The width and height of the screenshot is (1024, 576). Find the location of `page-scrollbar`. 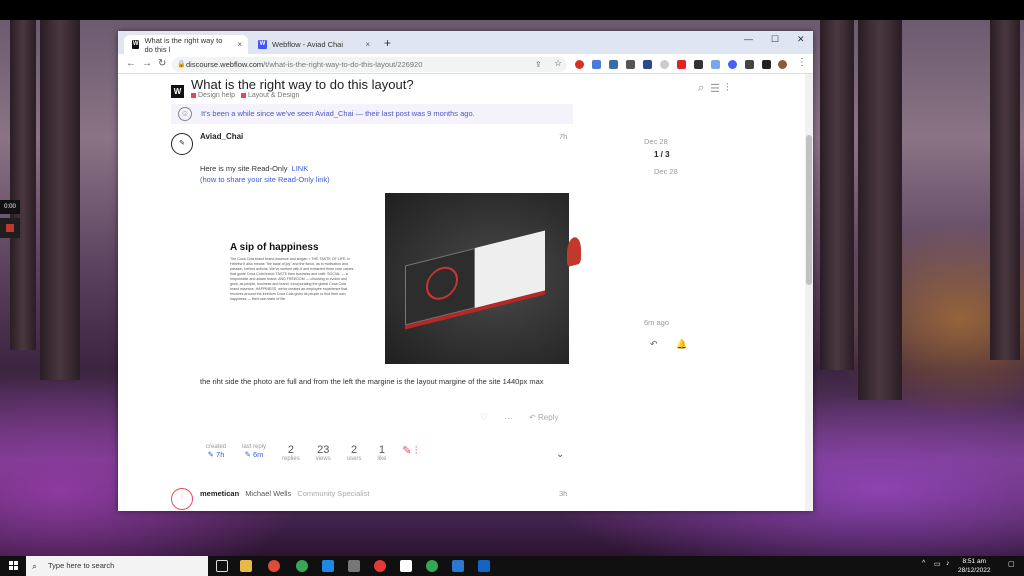

page-scrollbar is located at coordinates (809, 292).